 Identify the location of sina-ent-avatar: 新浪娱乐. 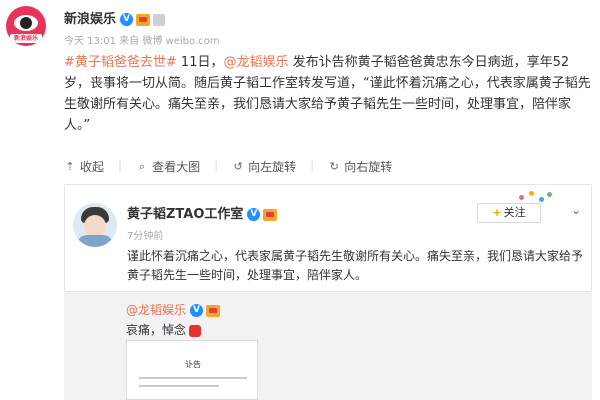
(26, 26).